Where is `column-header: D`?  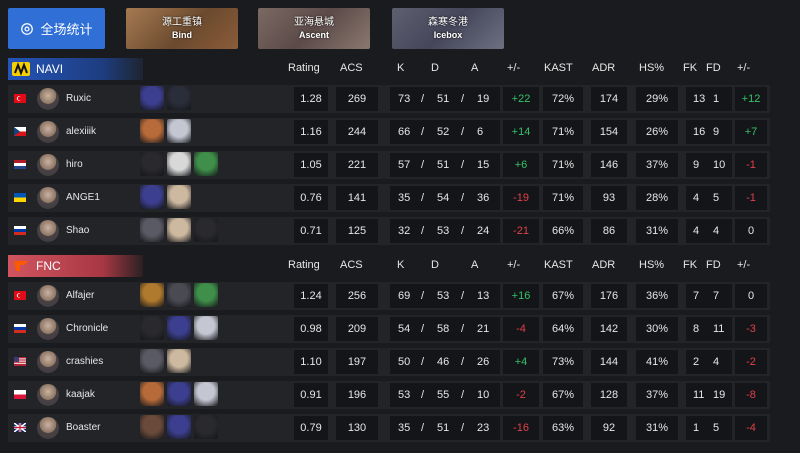 column-header: D is located at coordinates (435, 68).